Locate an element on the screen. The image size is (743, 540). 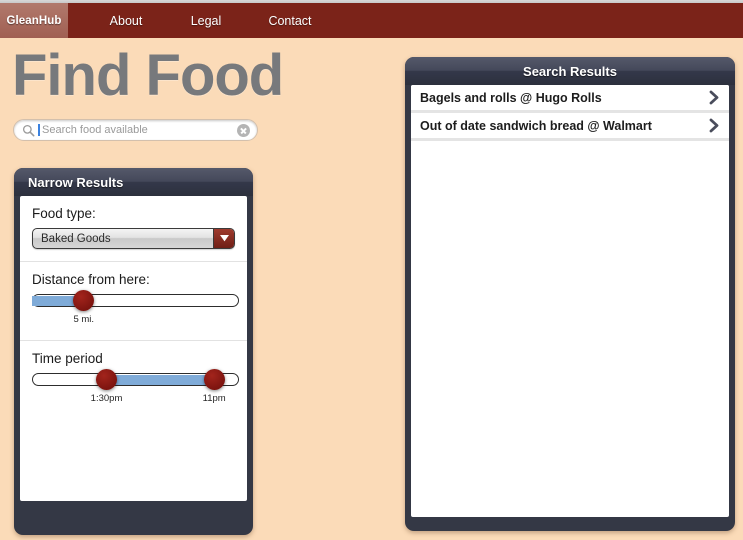
search-result-row: Bagels and rolls @ Hugo Rolls is located at coordinates (570, 99).